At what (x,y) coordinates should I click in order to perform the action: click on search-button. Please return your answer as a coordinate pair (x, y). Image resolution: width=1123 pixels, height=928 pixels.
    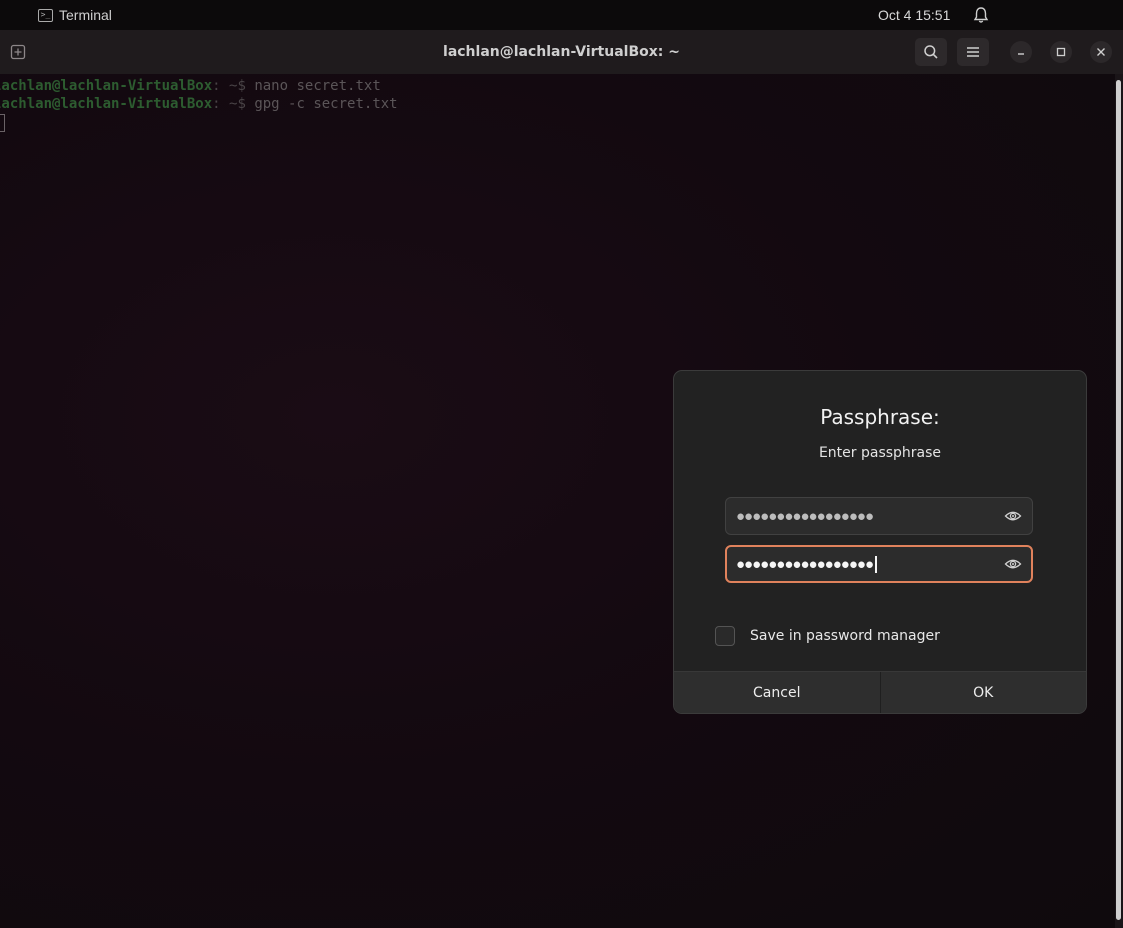
    Looking at the image, I should click on (931, 52).